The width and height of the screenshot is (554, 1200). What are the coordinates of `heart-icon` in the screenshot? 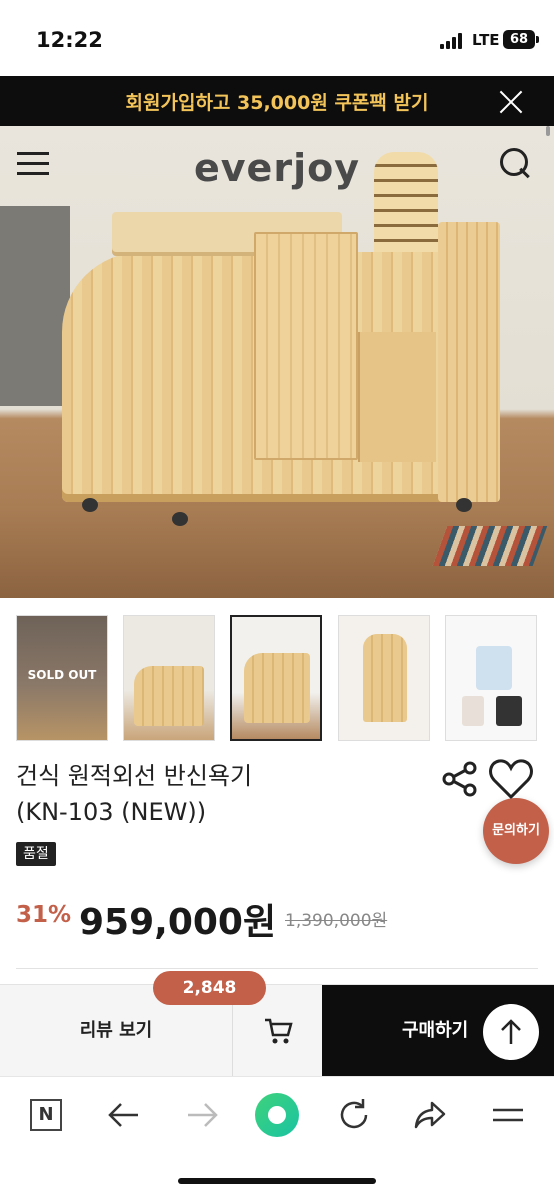 It's located at (511, 779).